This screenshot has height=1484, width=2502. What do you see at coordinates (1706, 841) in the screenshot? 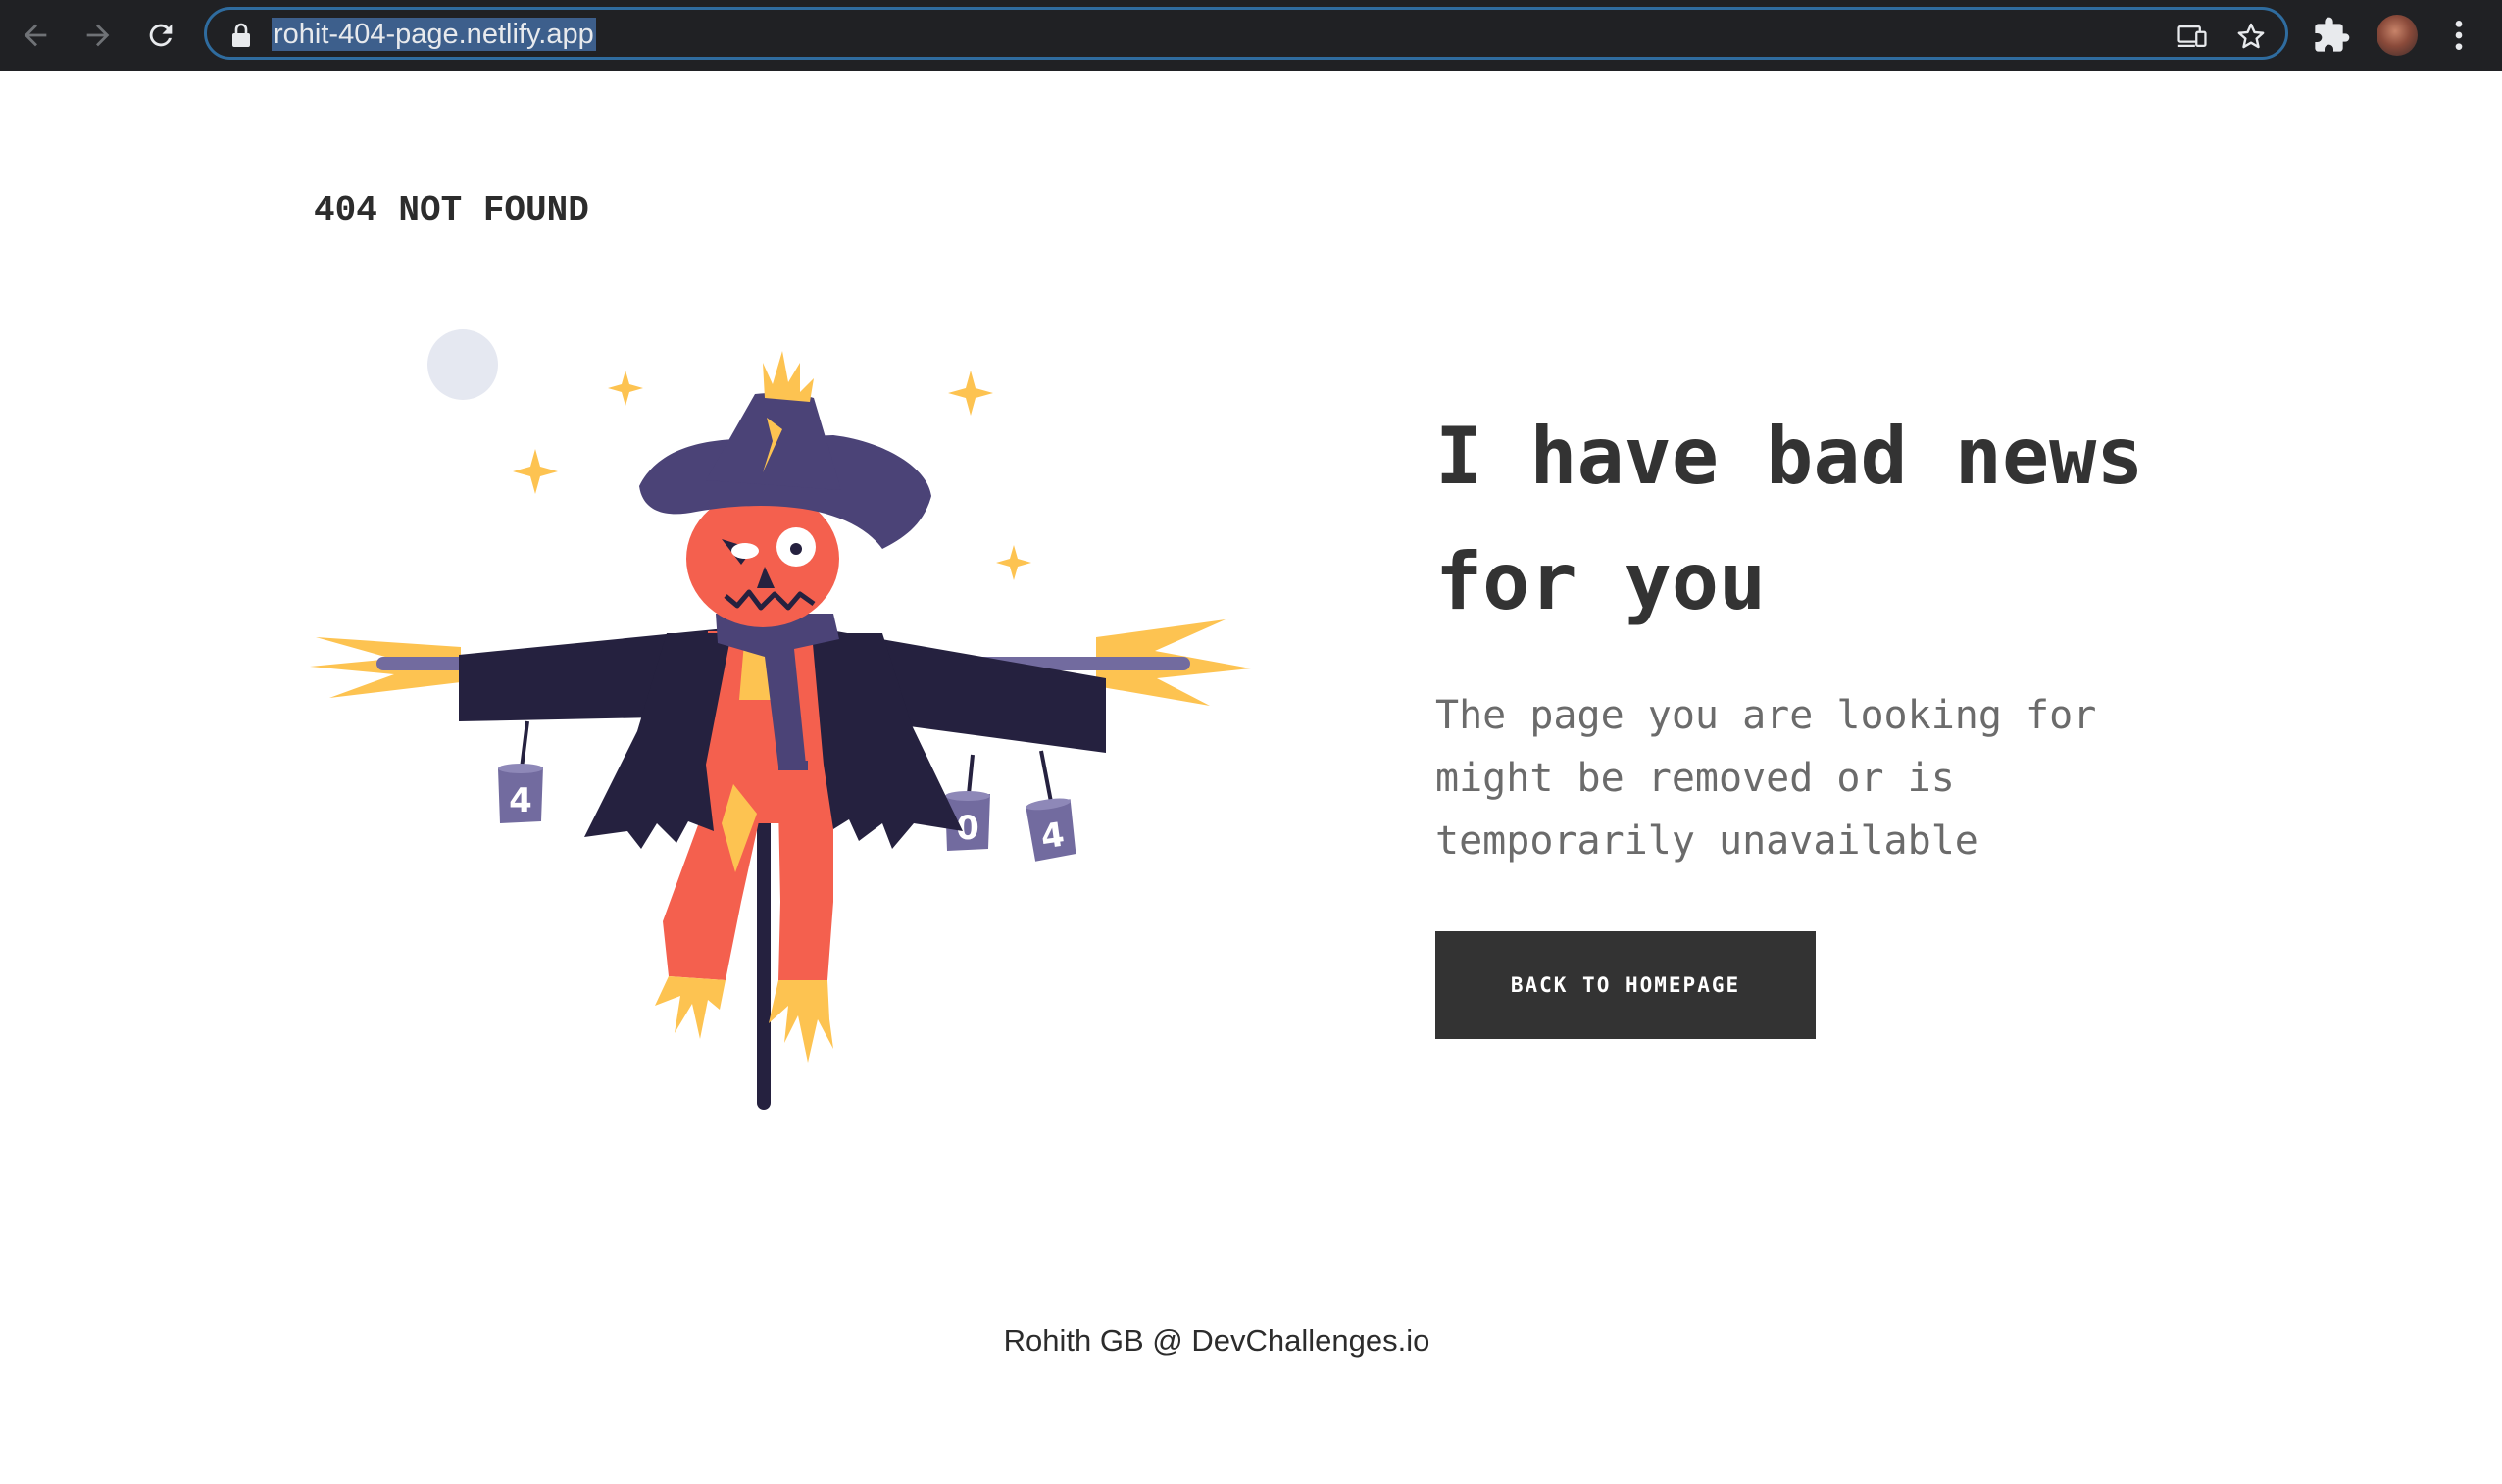
I see `description-line-3: temporarily unavailable` at bounding box center [1706, 841].